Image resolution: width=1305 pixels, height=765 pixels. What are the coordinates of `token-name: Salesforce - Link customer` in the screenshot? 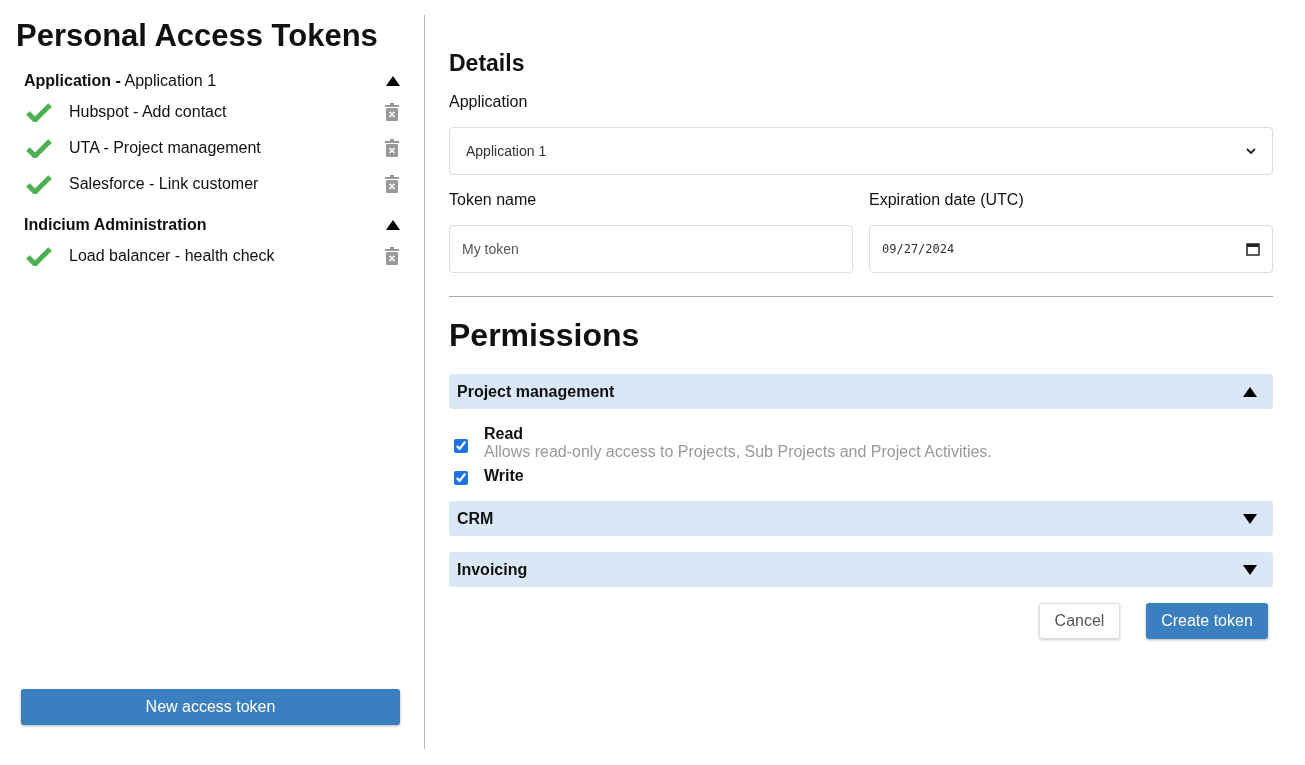 It's located at (227, 184).